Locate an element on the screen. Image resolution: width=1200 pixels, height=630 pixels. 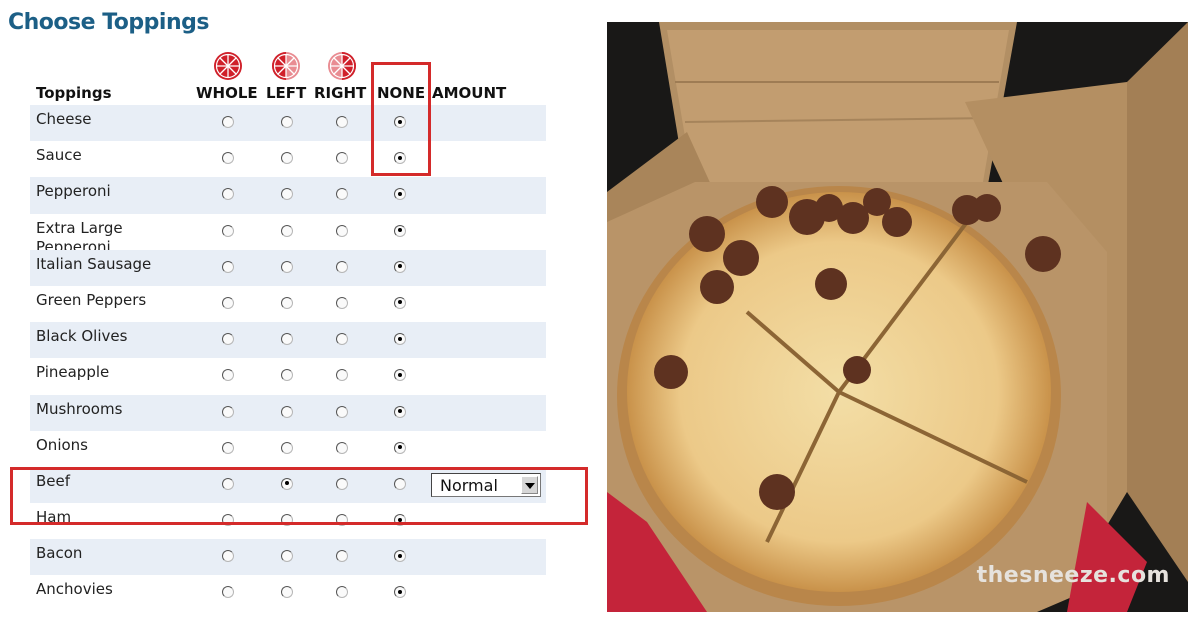
topping-label: Cheese is located at coordinates (64, 119).